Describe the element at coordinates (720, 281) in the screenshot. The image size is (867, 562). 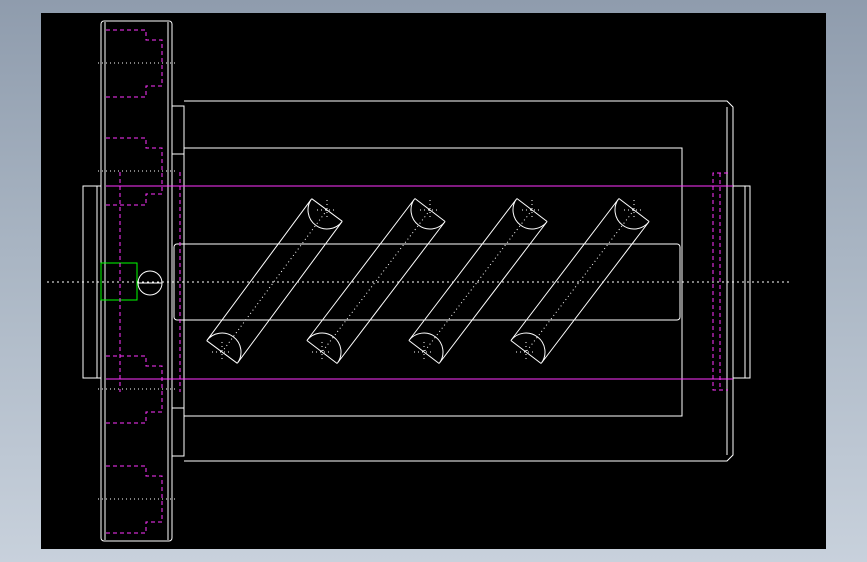
I see `right-recess` at that location.